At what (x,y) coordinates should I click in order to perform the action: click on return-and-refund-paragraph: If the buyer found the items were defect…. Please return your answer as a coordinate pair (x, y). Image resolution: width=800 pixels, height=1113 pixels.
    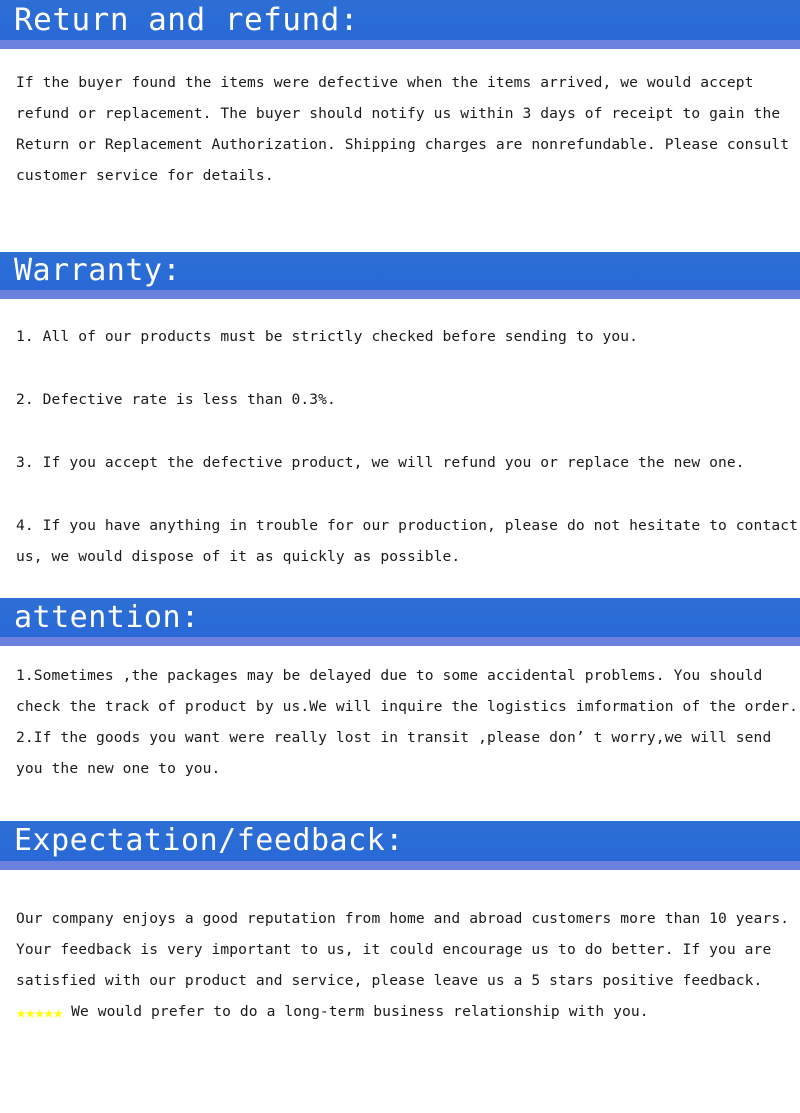
    Looking at the image, I should click on (403, 129).